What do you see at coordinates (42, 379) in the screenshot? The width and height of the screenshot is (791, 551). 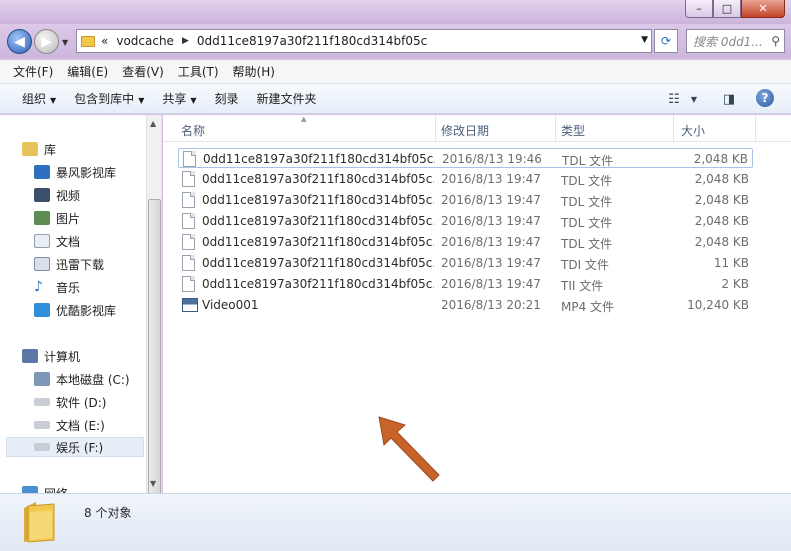 I see `windows-drive-icon` at bounding box center [42, 379].